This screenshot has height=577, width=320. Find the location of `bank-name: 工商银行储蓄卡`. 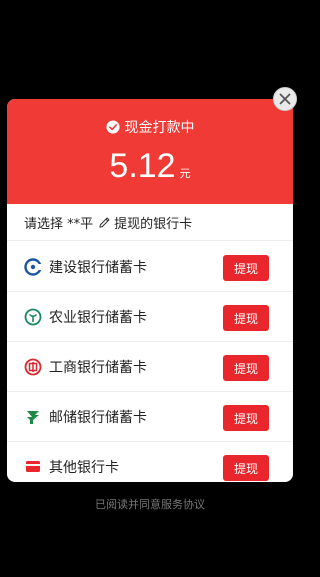

bank-name: 工商银行储蓄卡 is located at coordinates (98, 367).